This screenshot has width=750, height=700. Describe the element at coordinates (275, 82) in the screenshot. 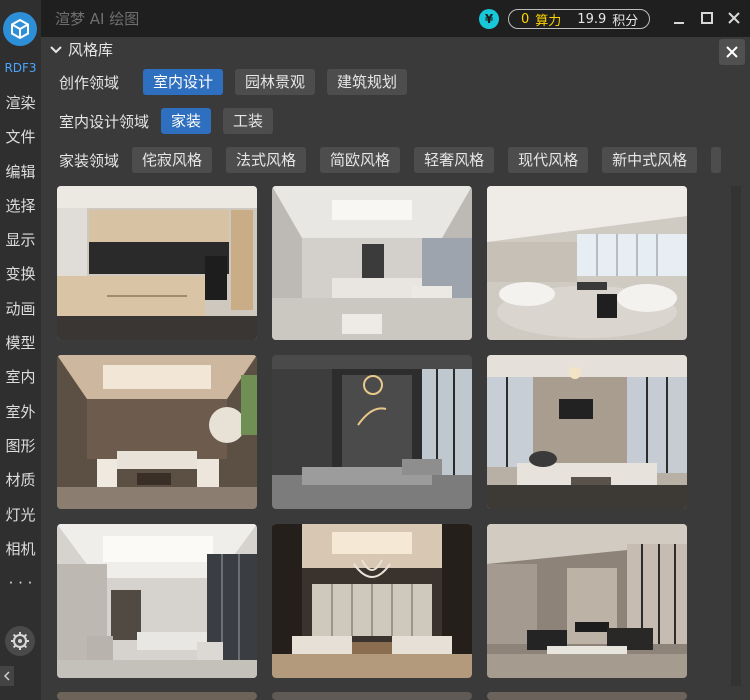

I see `chip-landscape: 园林景观` at that location.